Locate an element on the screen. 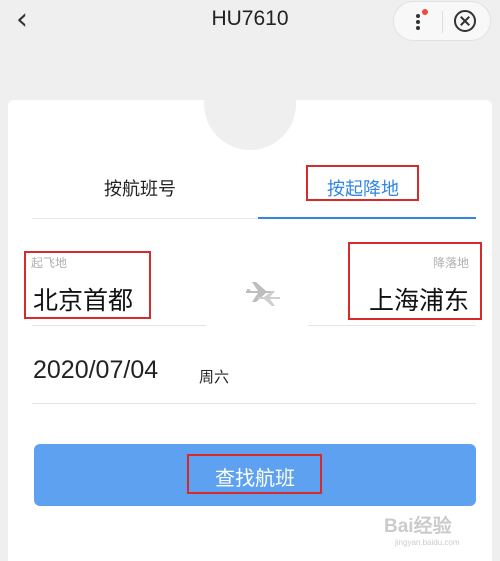 This screenshot has height=561, width=500. tab-underline is located at coordinates (145, 218).